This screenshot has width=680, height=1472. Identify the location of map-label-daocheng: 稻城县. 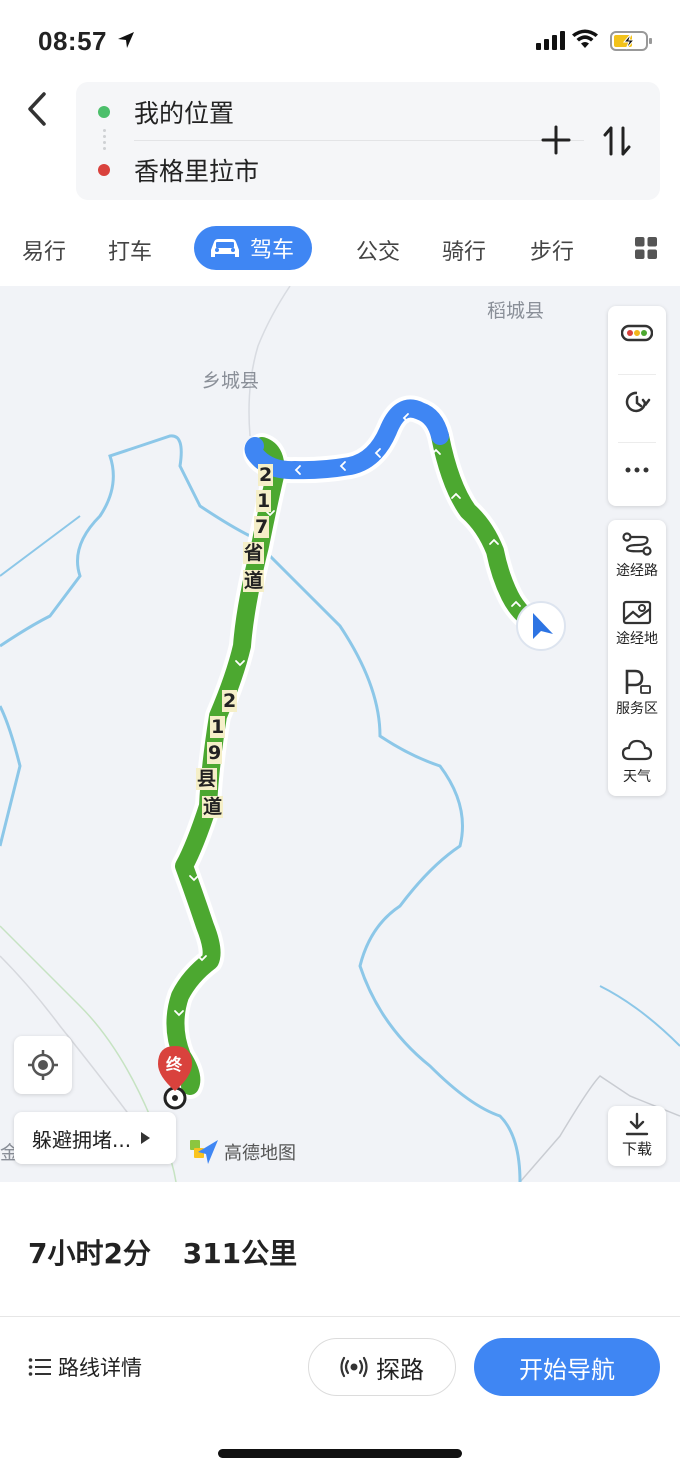
(516, 311).